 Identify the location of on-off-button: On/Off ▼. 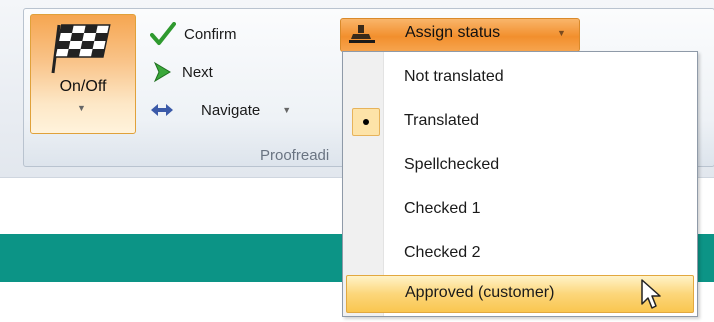
(83, 74).